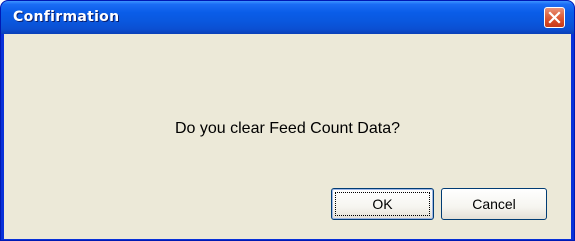 The width and height of the screenshot is (575, 241). I want to click on ok-button-label: OK, so click(382, 204).